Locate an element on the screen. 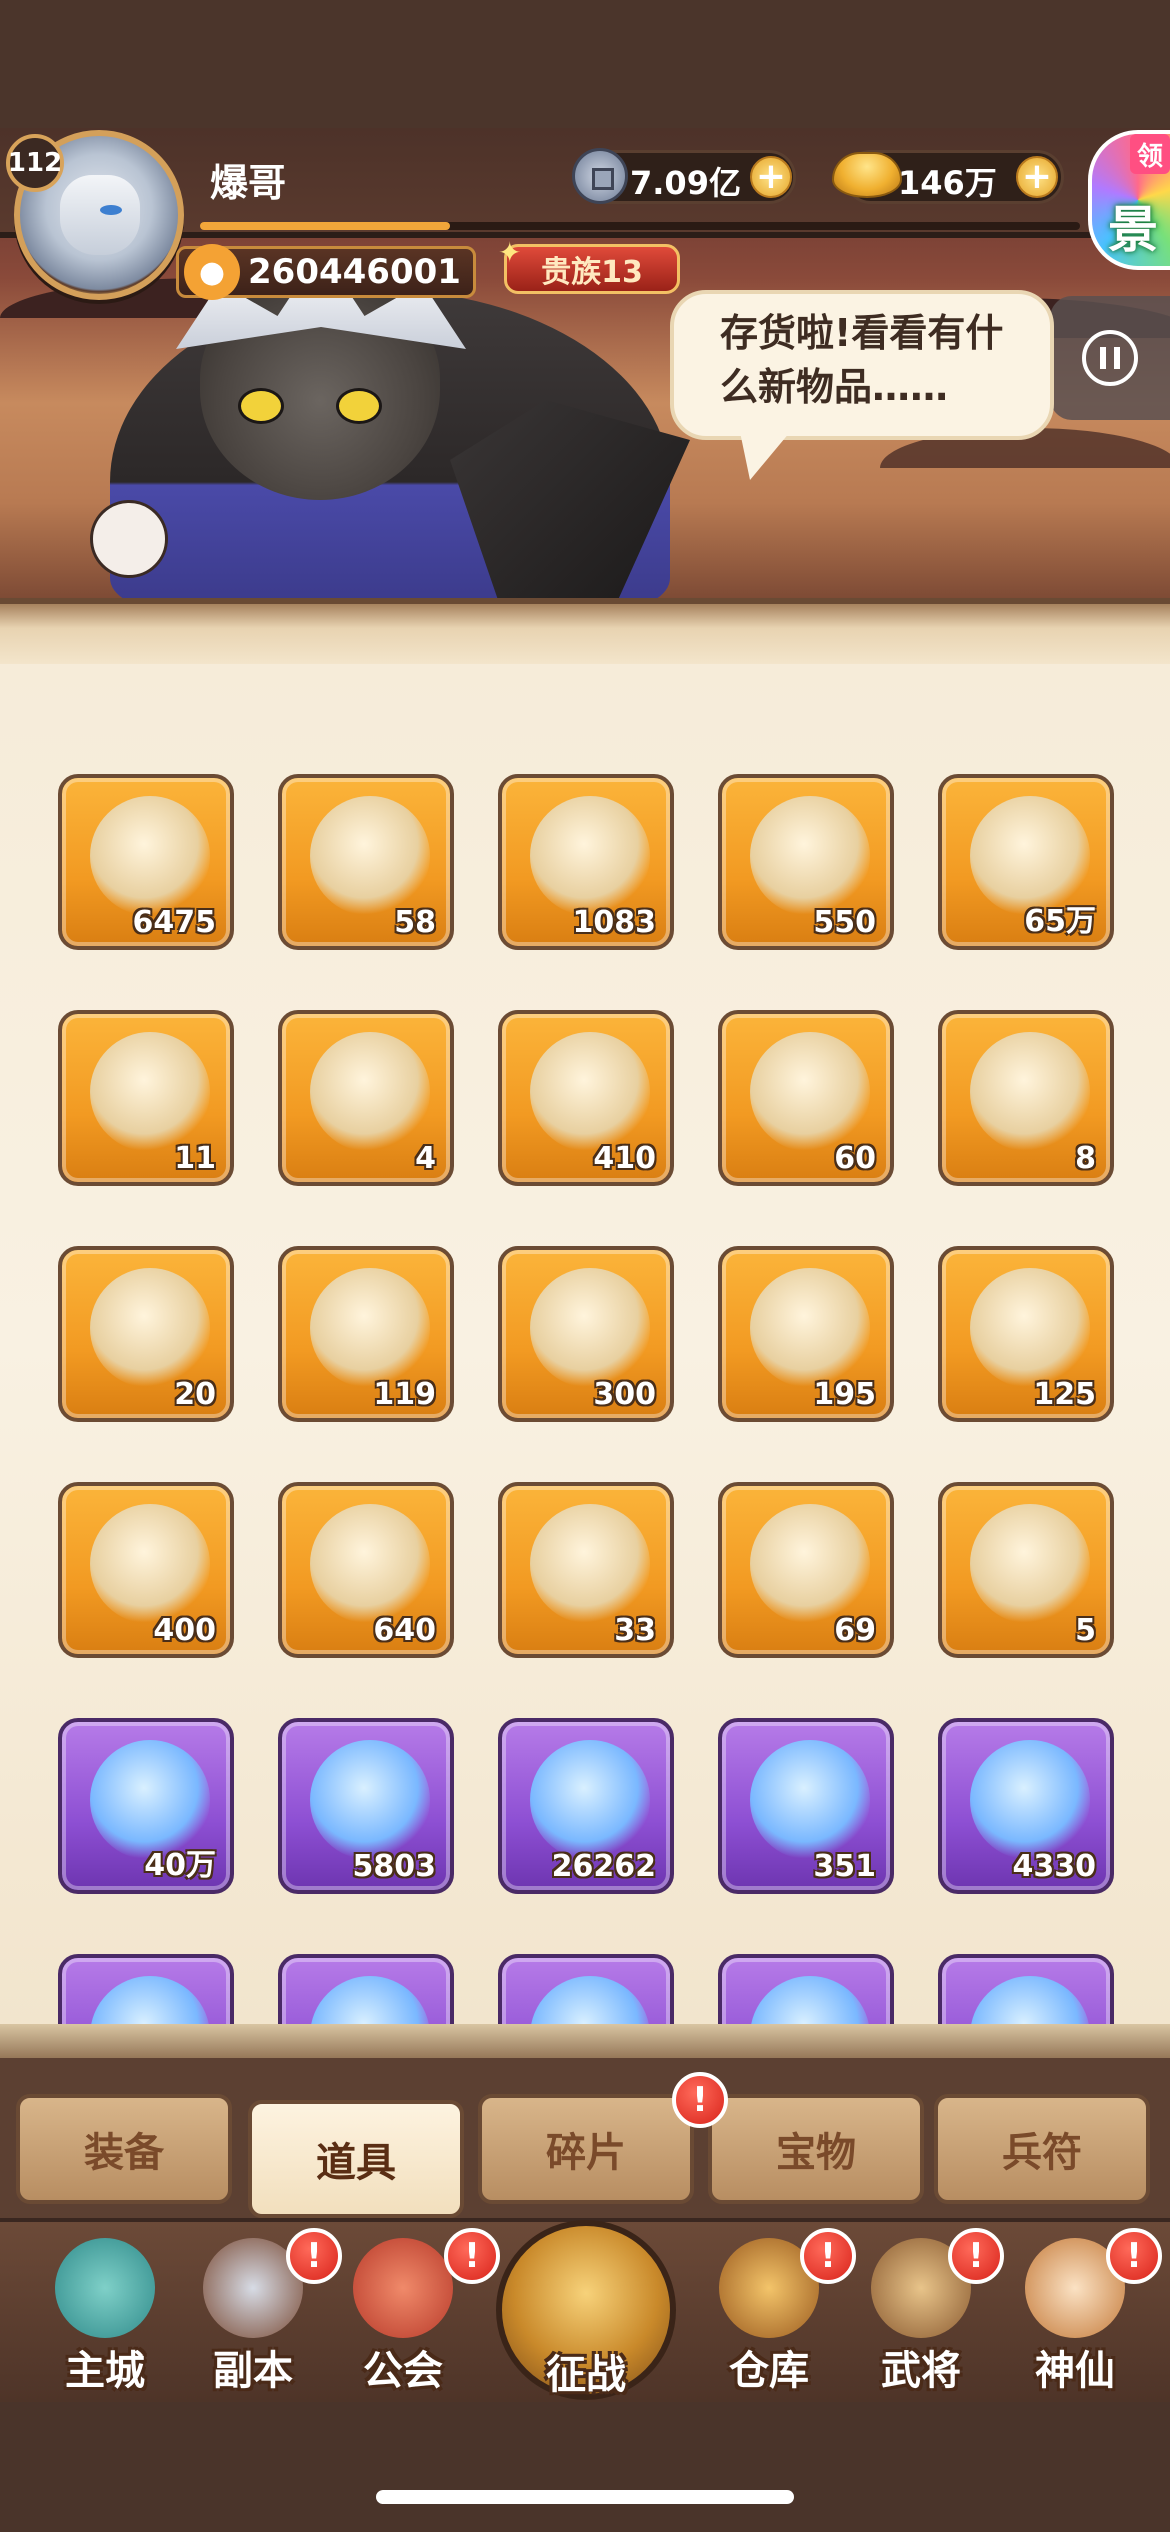 This screenshot has width=1170, height=2532. player-name: 爆哥 is located at coordinates (248, 183).